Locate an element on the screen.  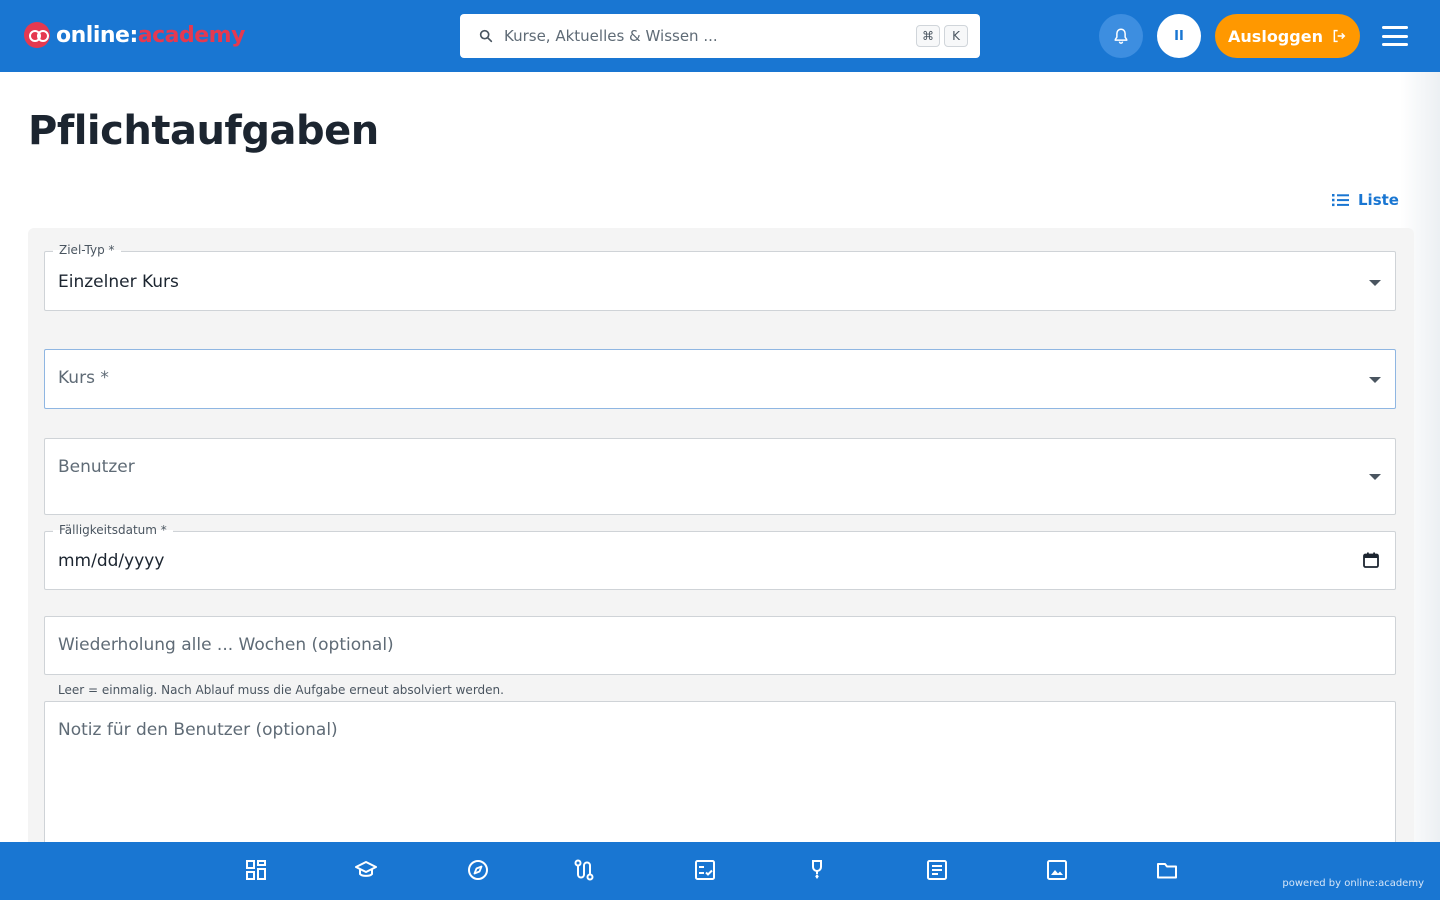
top-bar: online:academy ⌘ K II Ausloggen is located at coordinates (720, 36).